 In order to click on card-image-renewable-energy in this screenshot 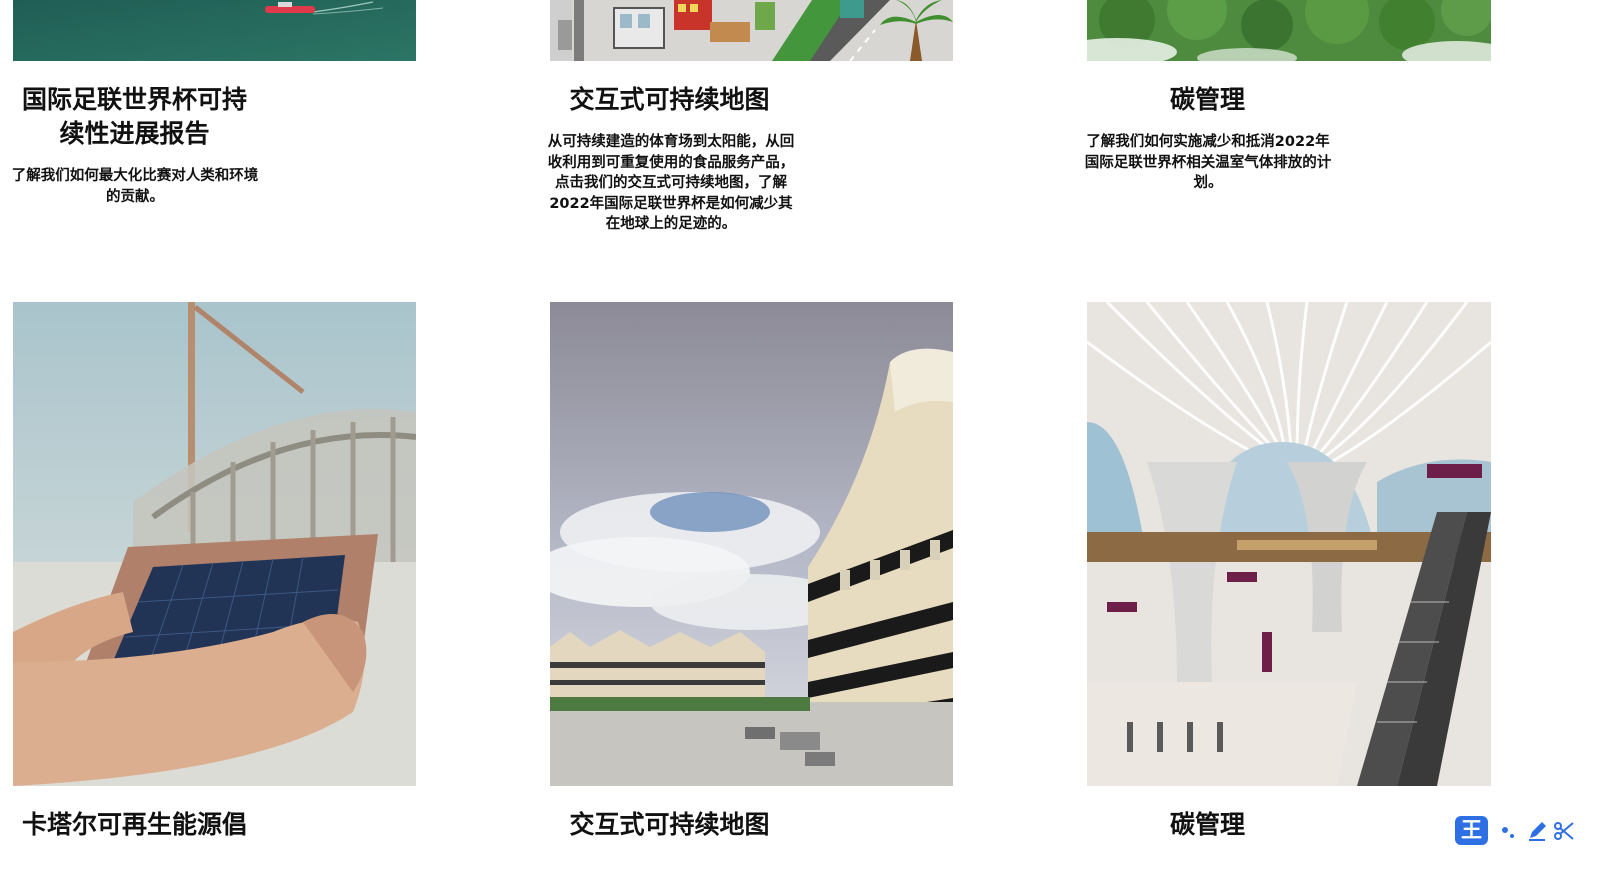, I will do `click(214, 544)`.